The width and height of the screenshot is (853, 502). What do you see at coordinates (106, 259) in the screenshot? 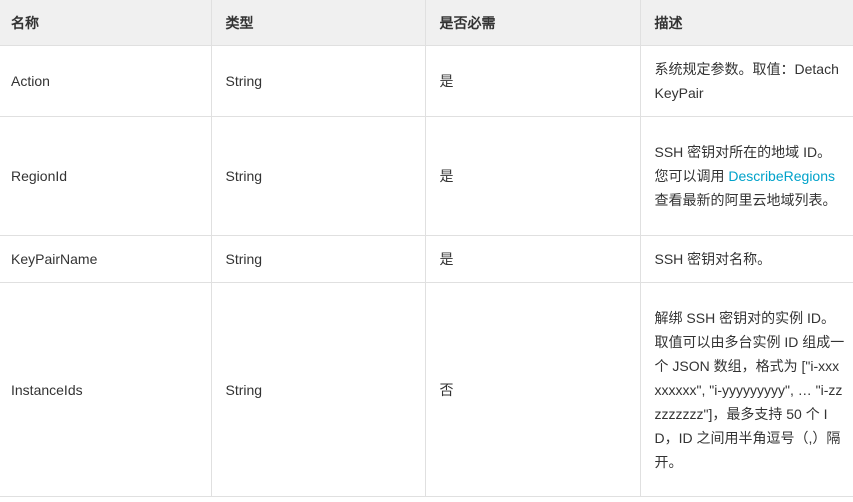
I see `param-name: KeyPairName` at bounding box center [106, 259].